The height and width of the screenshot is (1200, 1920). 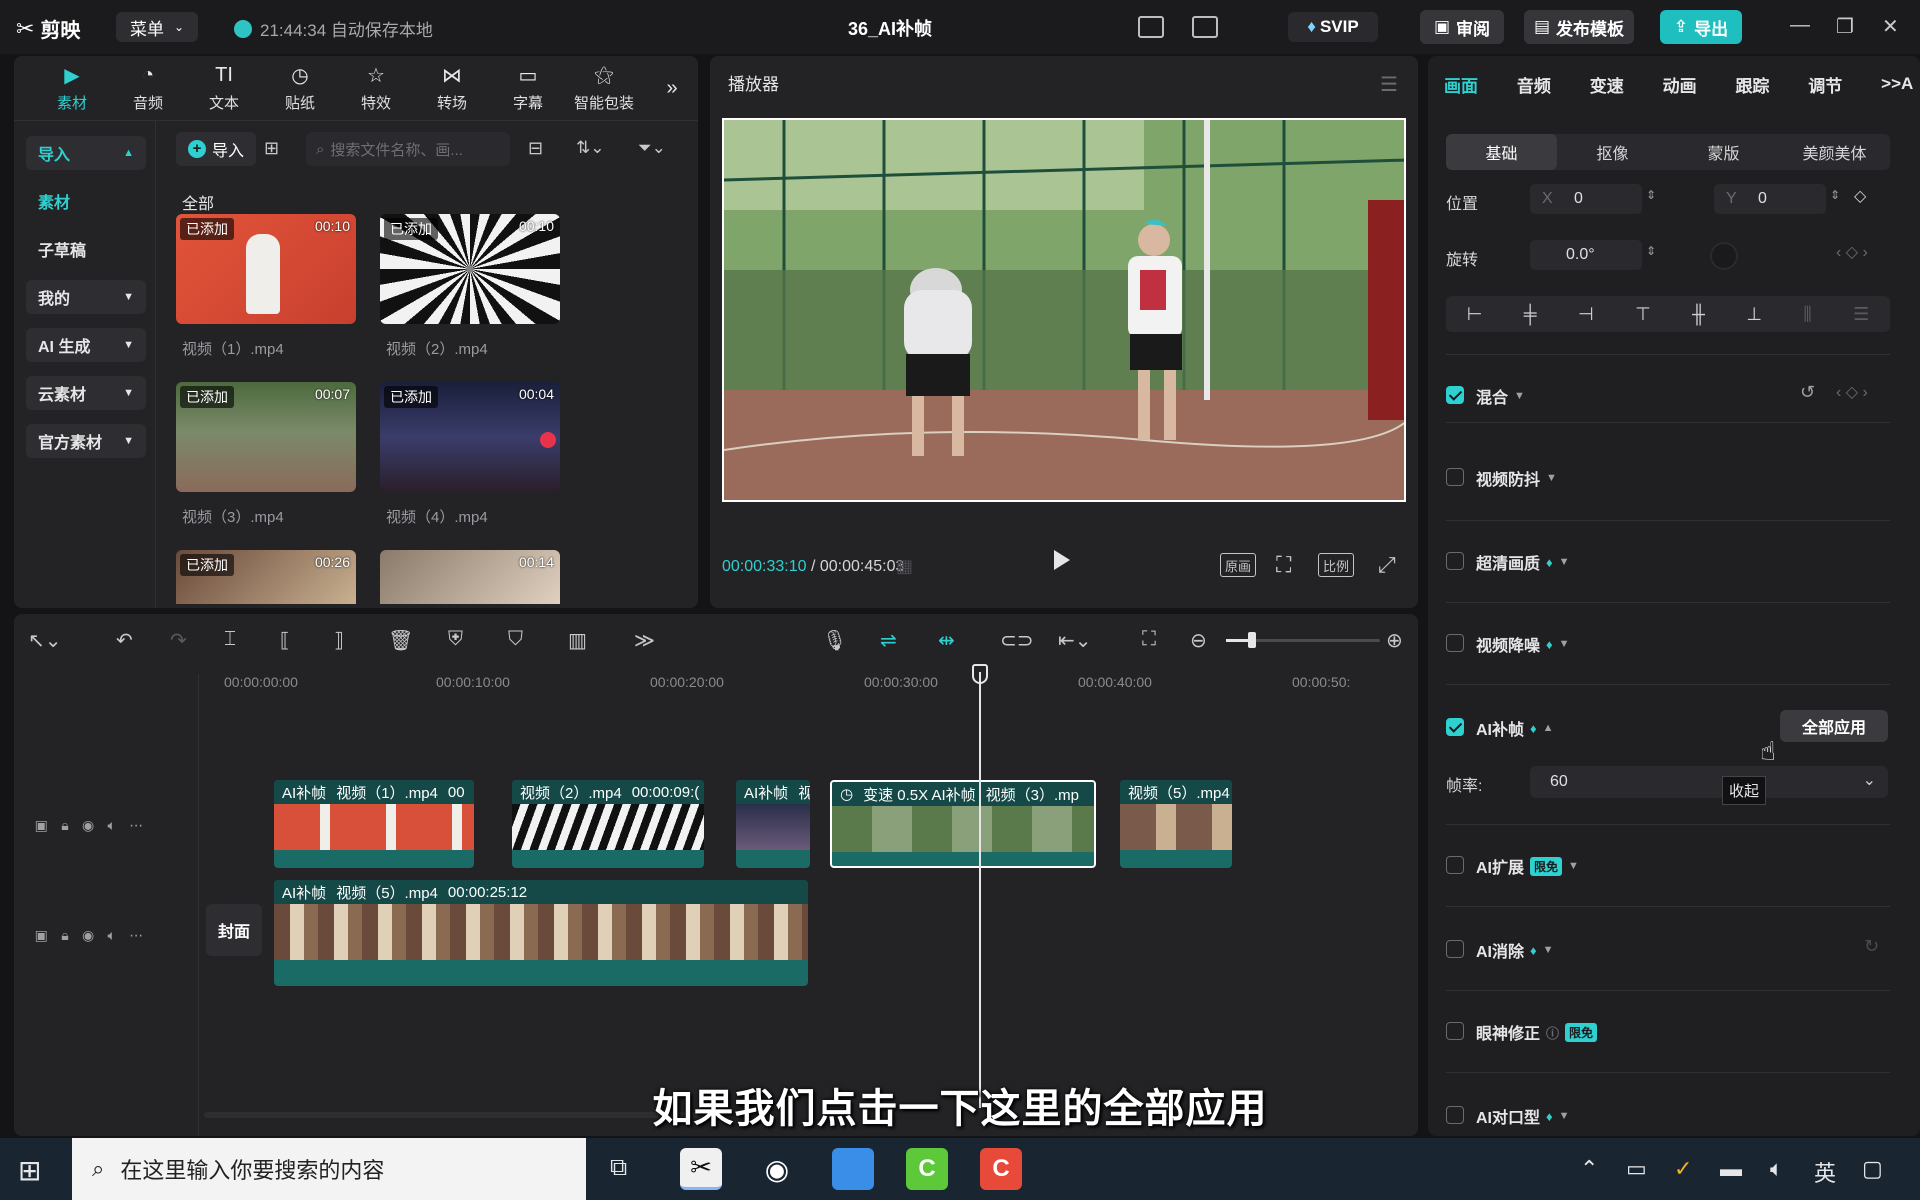 I want to click on blend-checkbox, so click(x=1455, y=395).